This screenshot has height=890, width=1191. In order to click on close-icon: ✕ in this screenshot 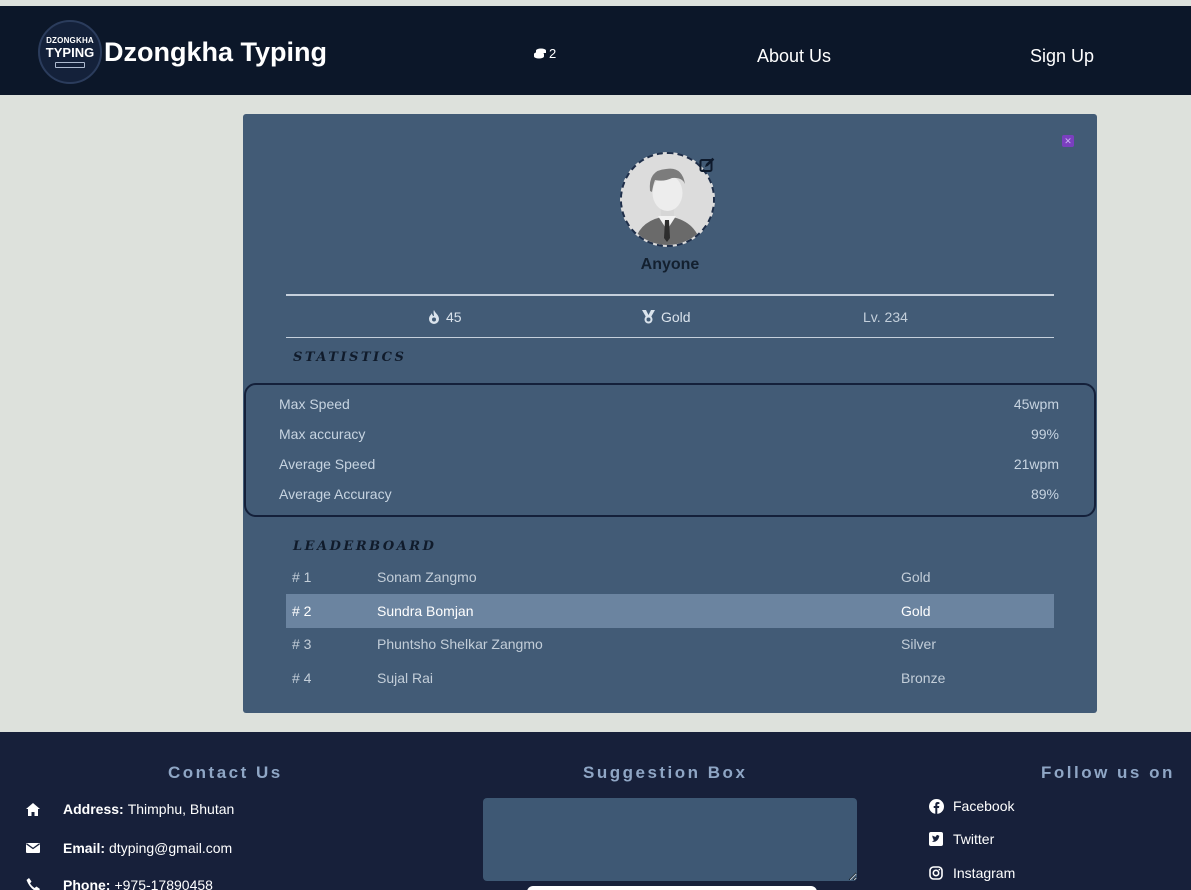, I will do `click(1068, 141)`.